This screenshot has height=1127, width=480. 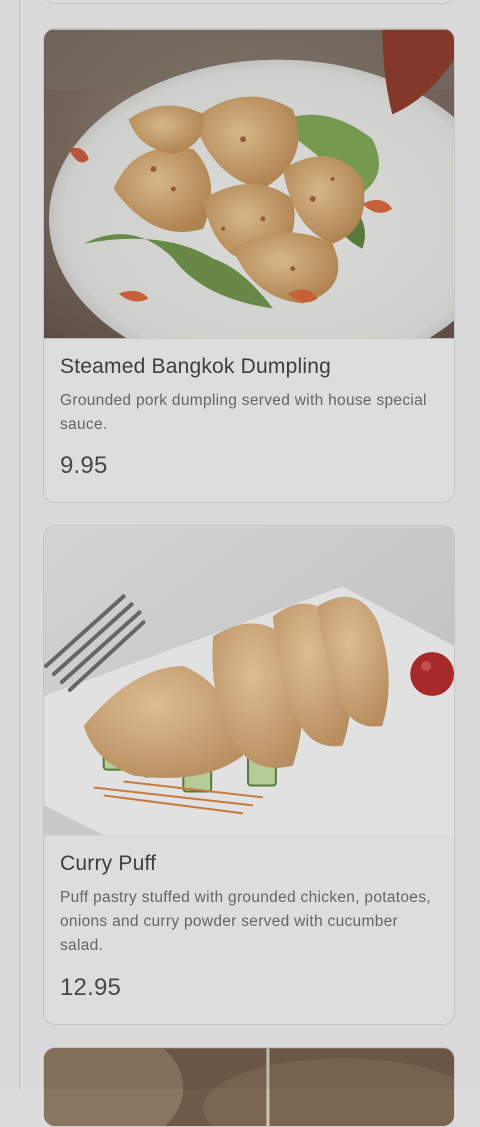 I want to click on menu-item-price: 9.95, so click(x=84, y=465).